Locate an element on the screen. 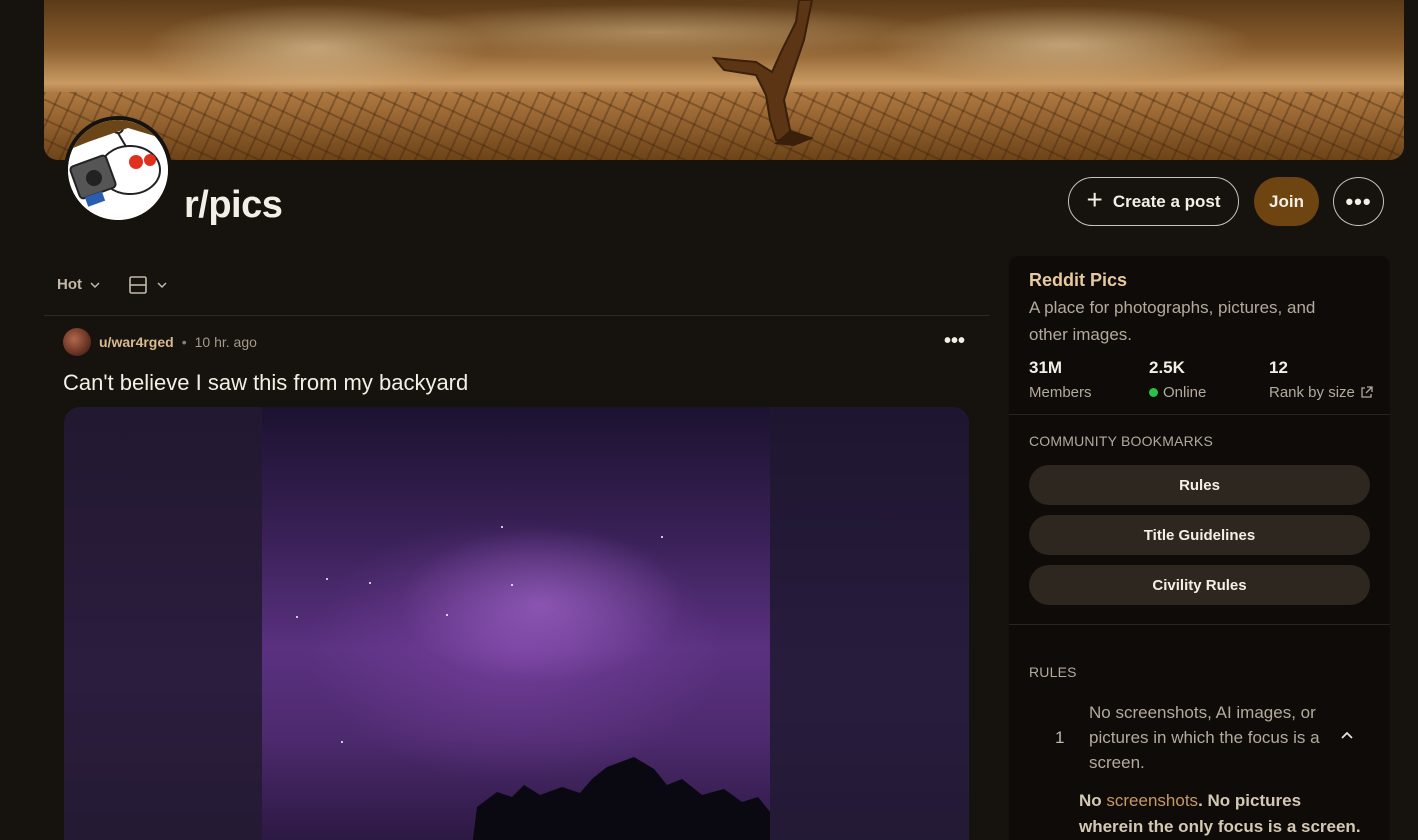 Image resolution: width=1418 pixels, height=840 pixels. image-blur-right is located at coordinates (869, 623).